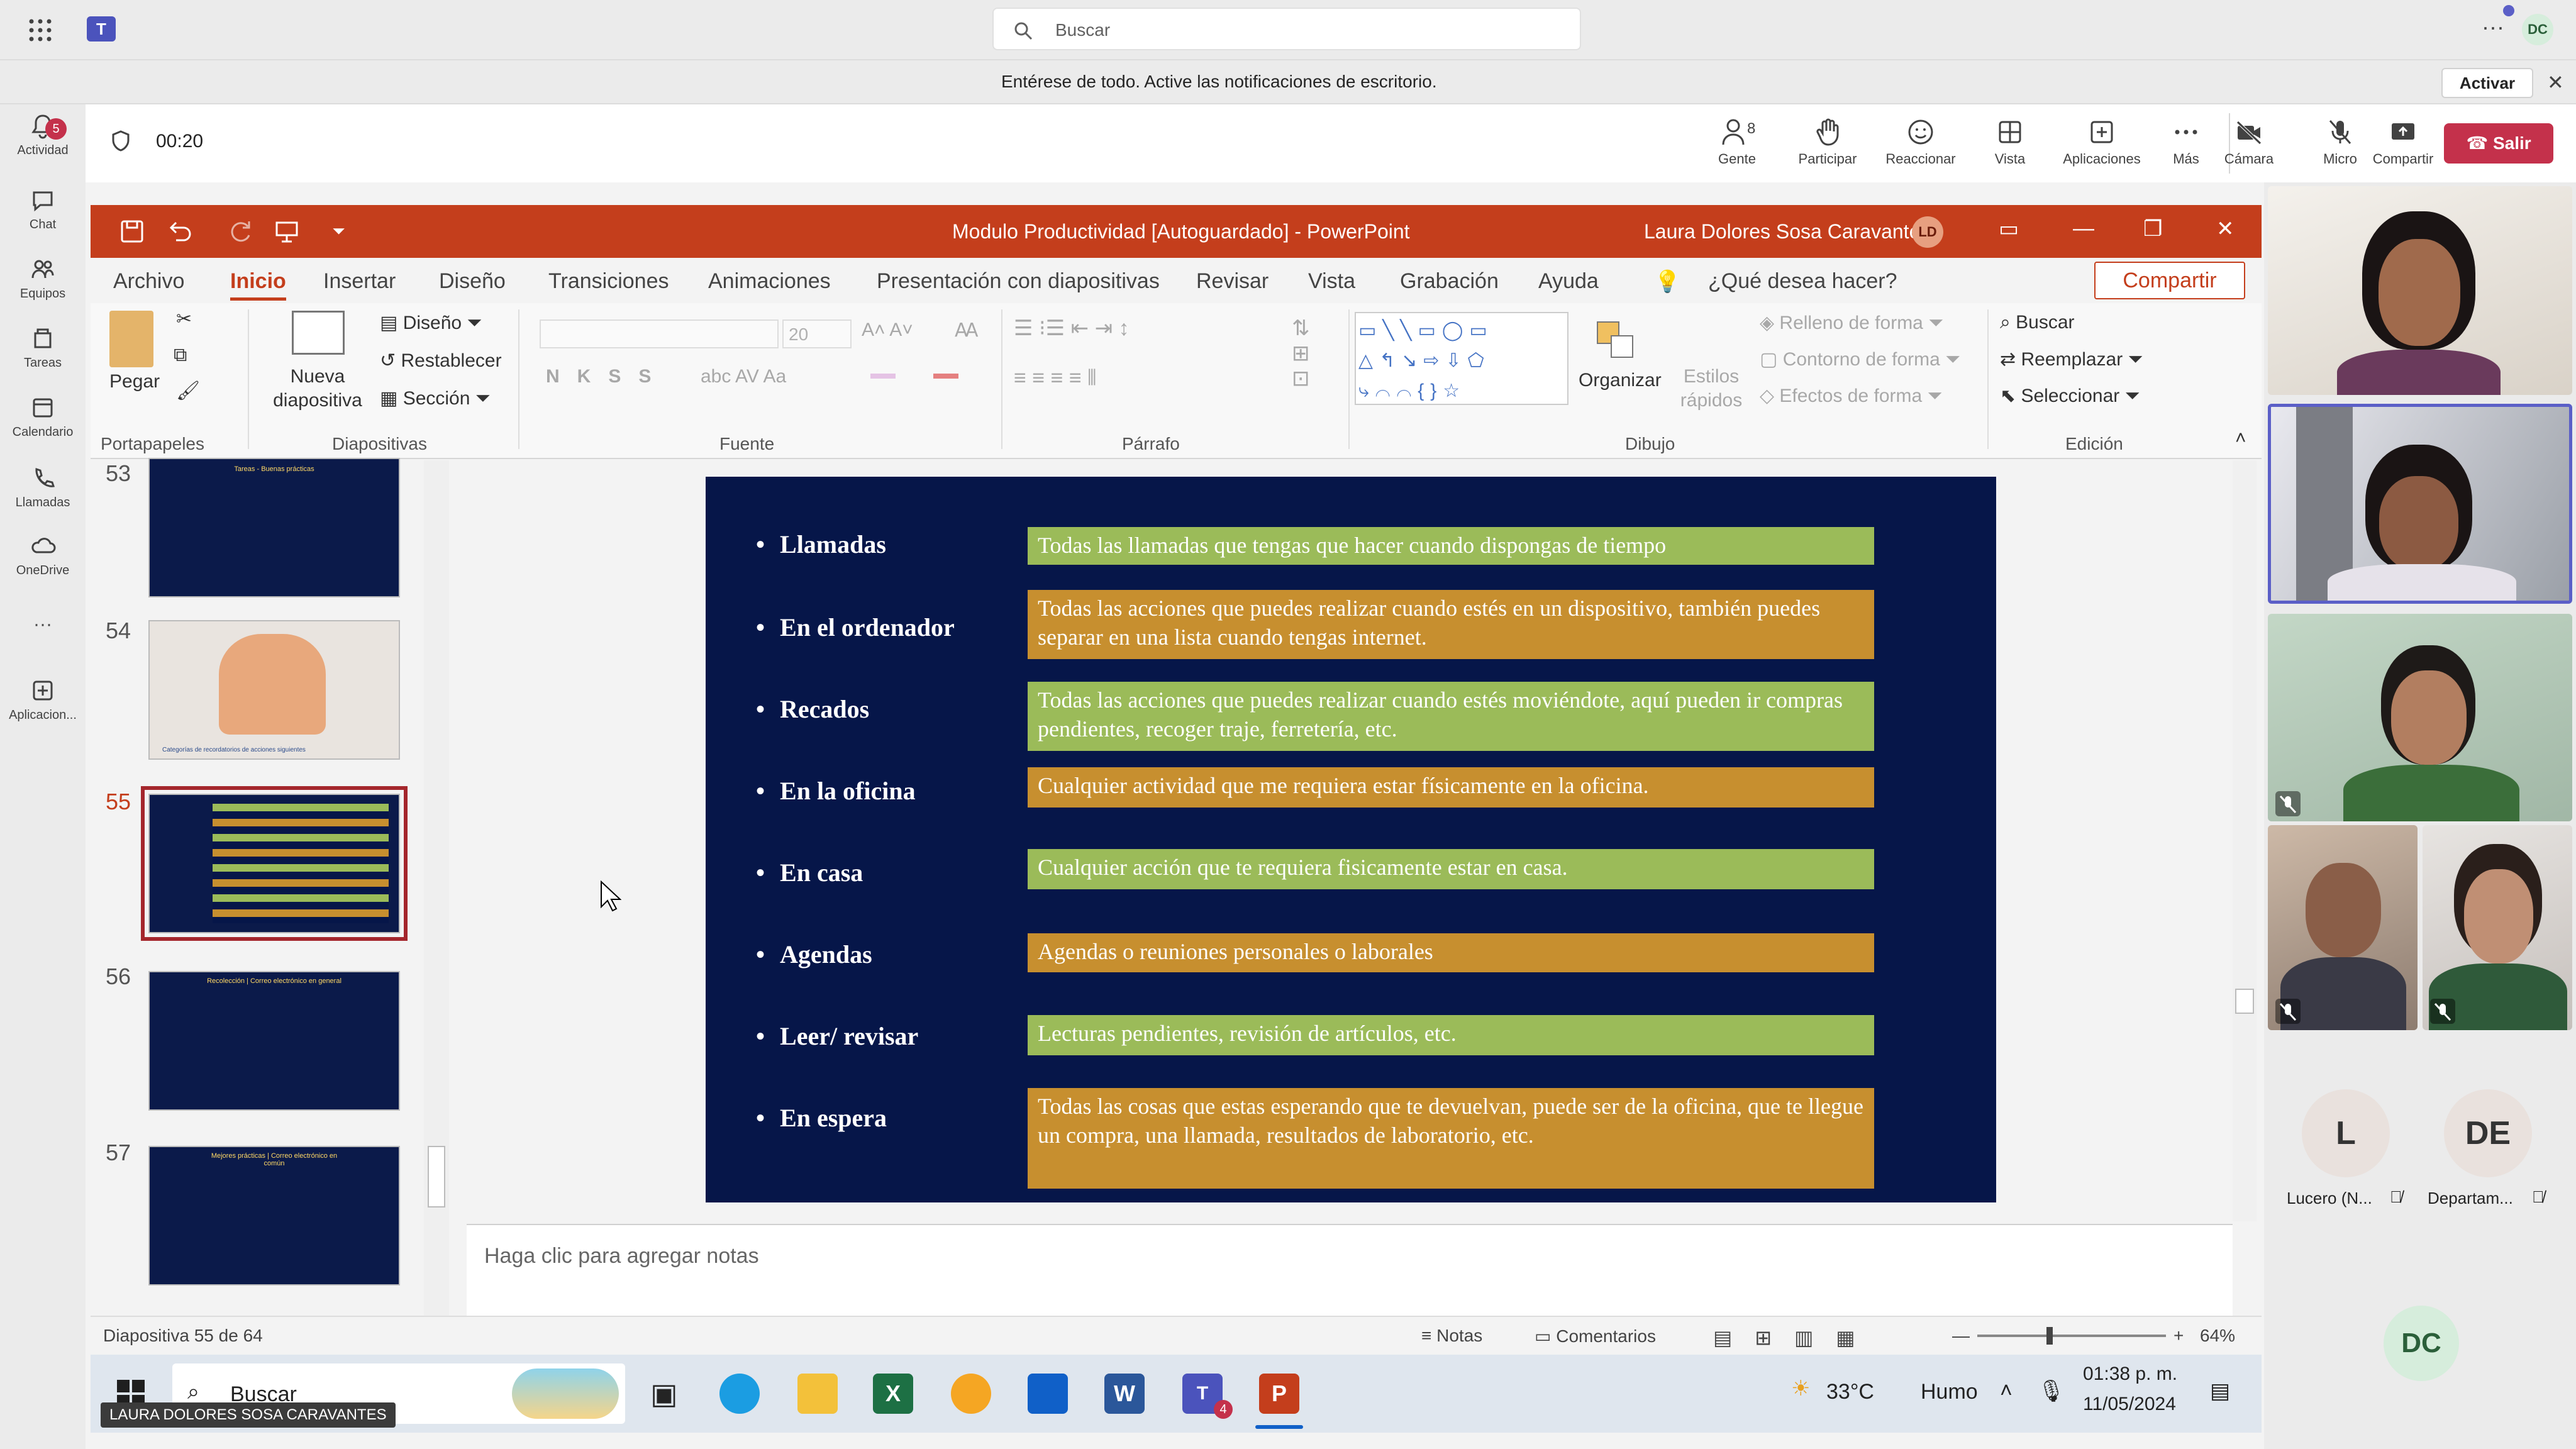  What do you see at coordinates (43, 624) in the screenshot?
I see `rail-more-apps: ···` at bounding box center [43, 624].